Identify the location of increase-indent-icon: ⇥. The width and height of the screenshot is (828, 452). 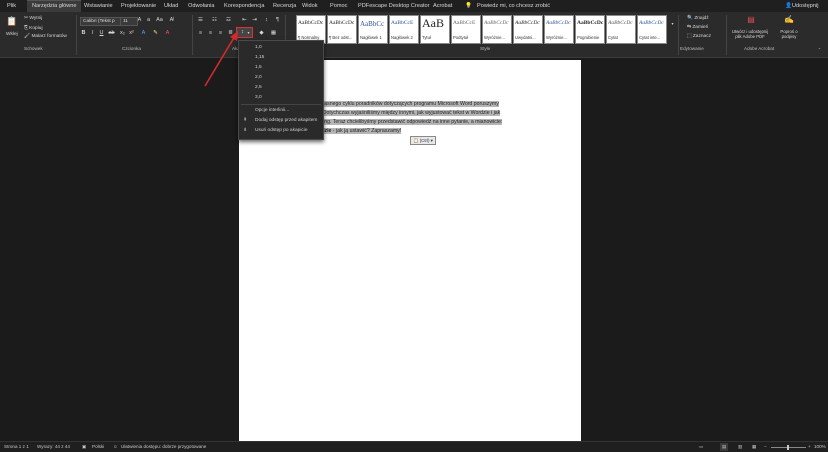
(254, 20).